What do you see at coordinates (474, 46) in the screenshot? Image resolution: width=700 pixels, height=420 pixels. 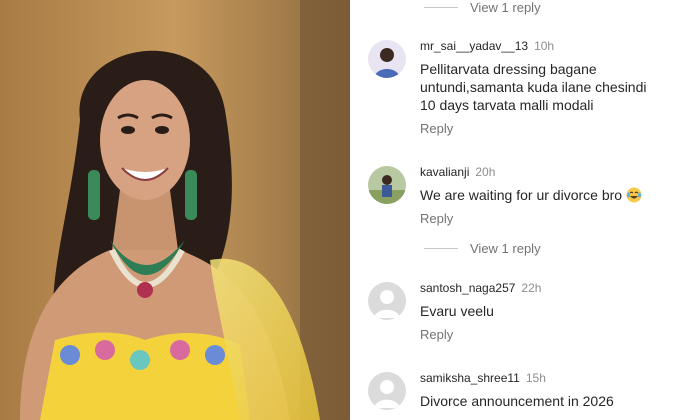 I see `username: mr_sai__yadav__13` at bounding box center [474, 46].